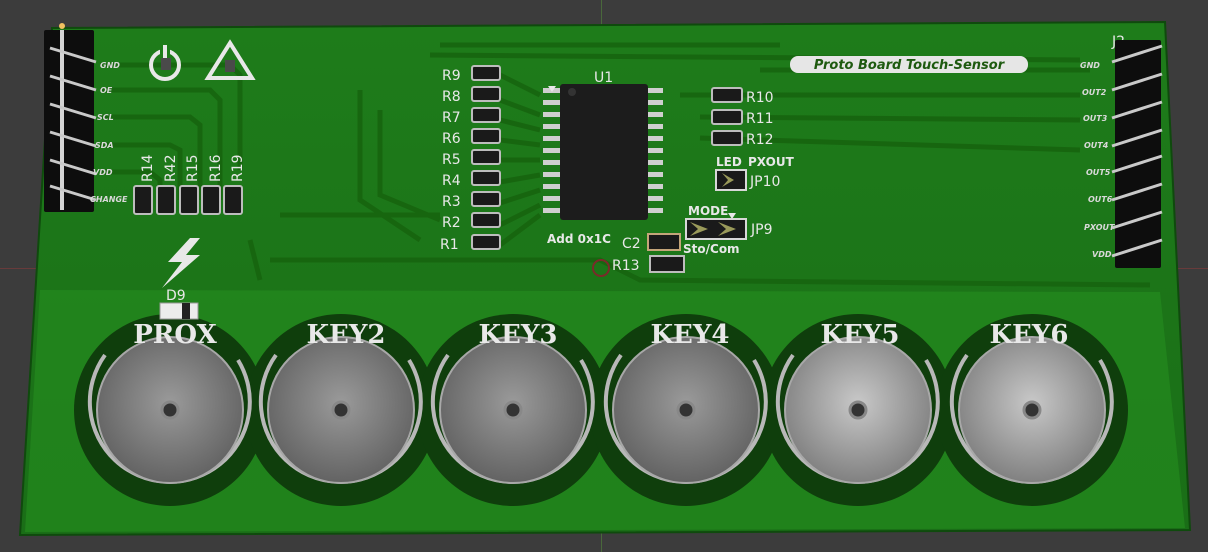 The height and width of the screenshot is (552, 1208). I want to click on j1-pin-oe: OE, so click(106, 90).